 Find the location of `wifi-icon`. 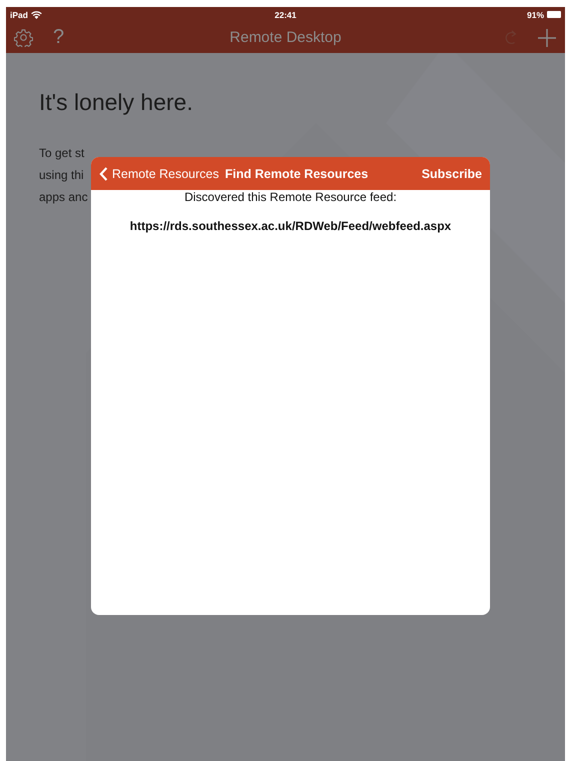

wifi-icon is located at coordinates (36, 14).